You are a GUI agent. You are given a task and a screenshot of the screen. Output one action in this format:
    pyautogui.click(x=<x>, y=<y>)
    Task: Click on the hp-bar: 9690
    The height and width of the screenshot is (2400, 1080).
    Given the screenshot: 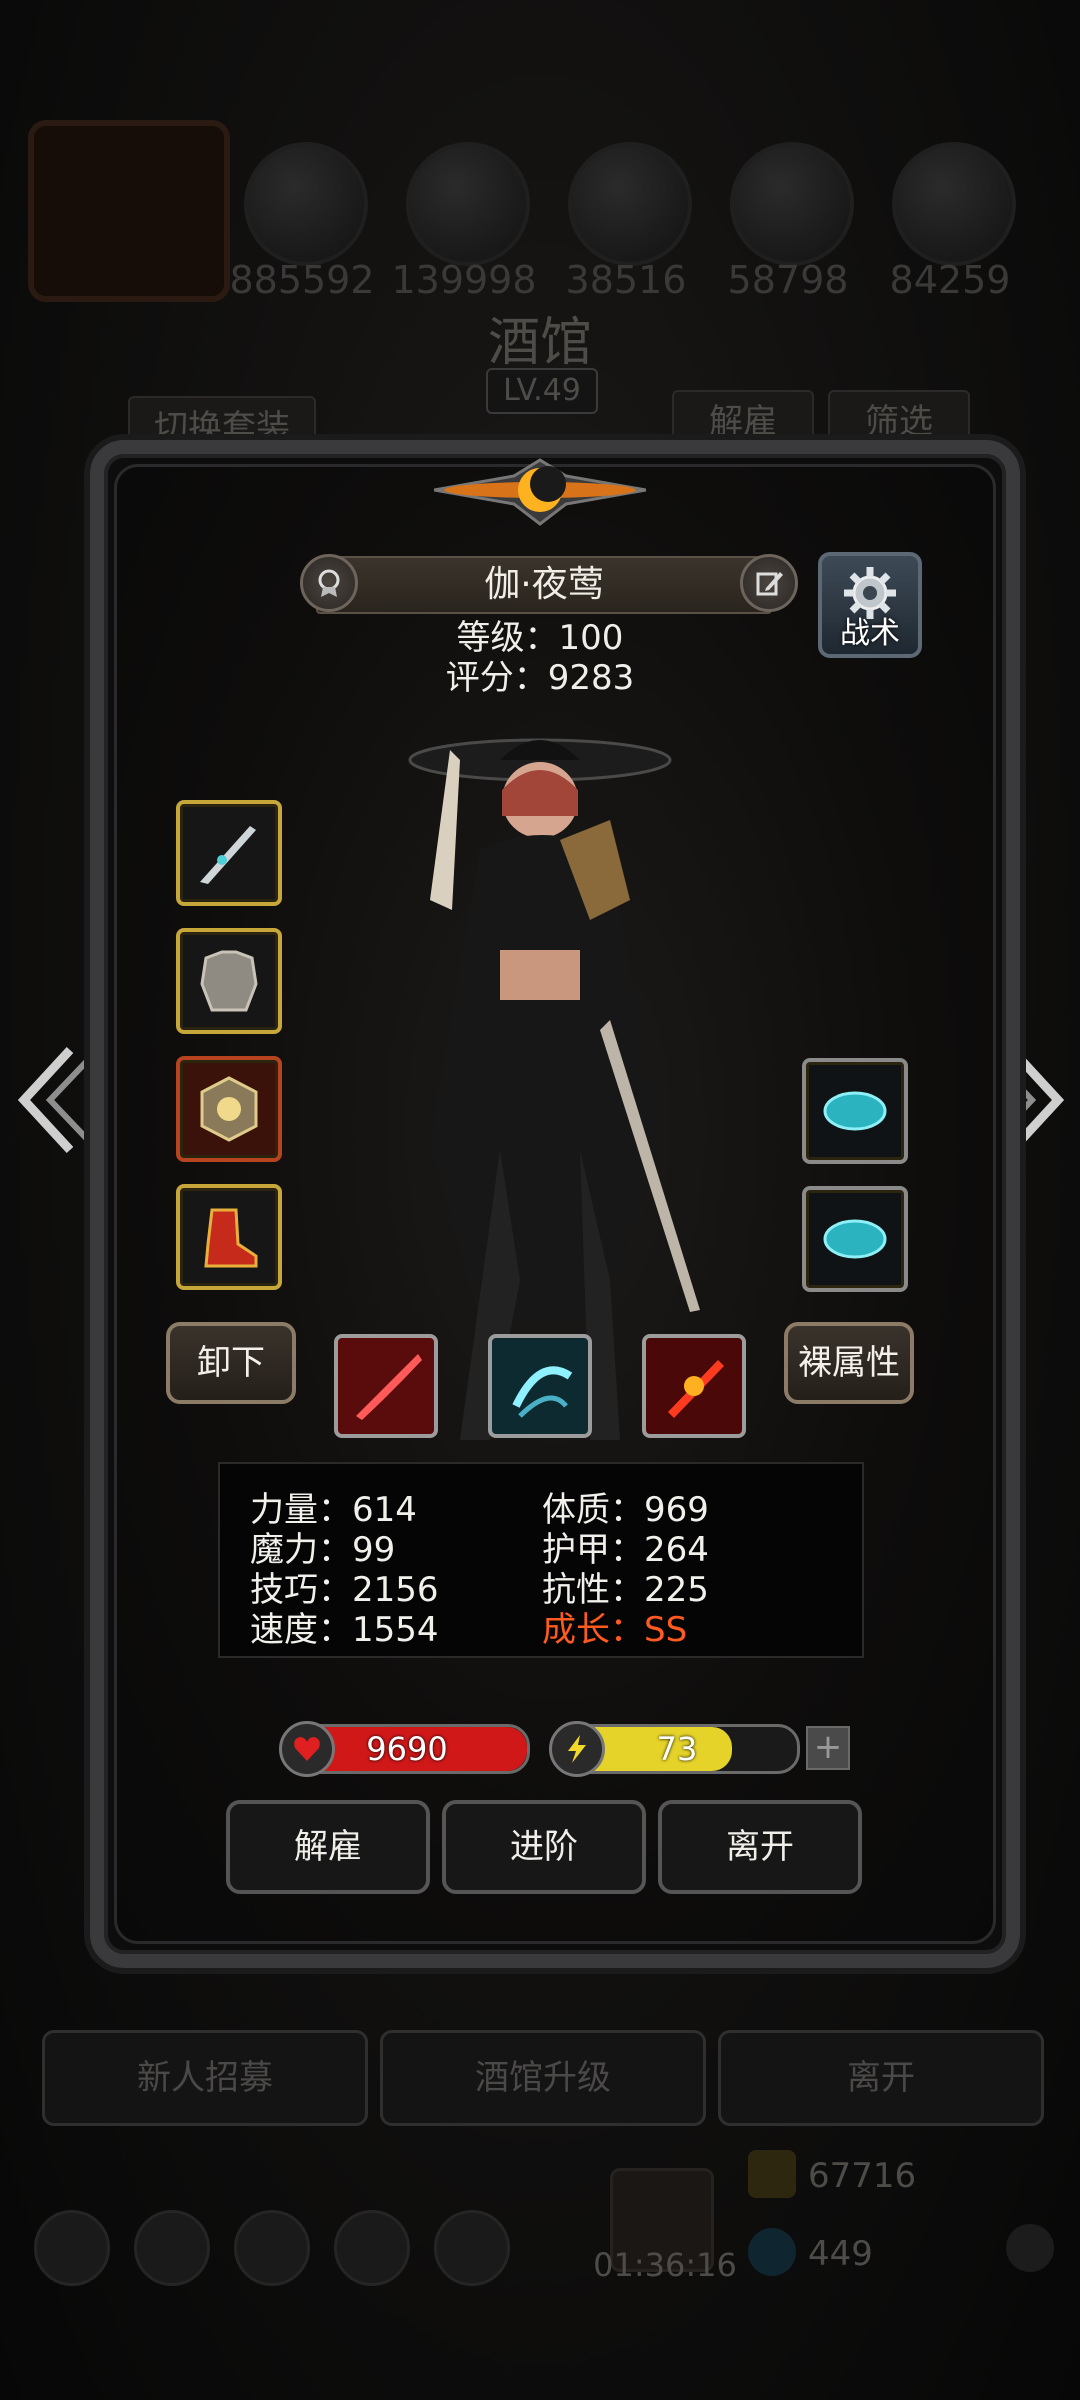 What is the action you would take?
    pyautogui.click(x=404, y=1749)
    